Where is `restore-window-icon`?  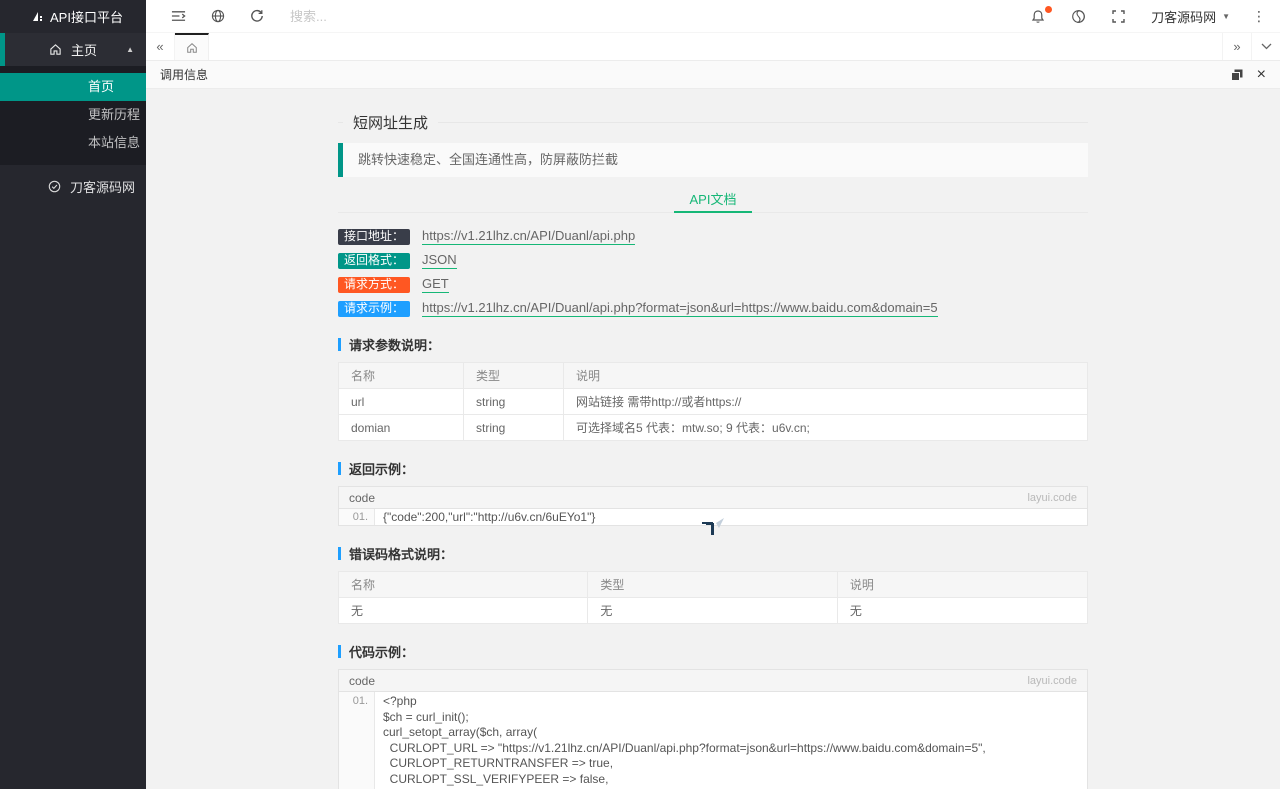 restore-window-icon is located at coordinates (1236, 75).